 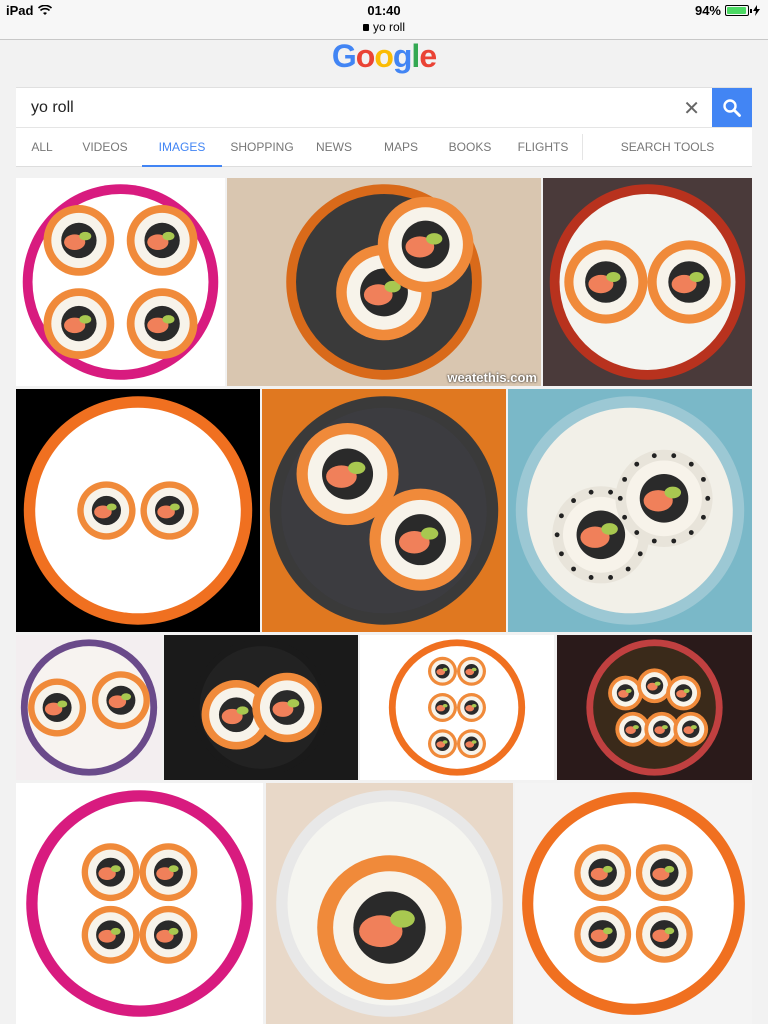 What do you see at coordinates (105, 147) in the screenshot?
I see `tab-videos: VIDEOS` at bounding box center [105, 147].